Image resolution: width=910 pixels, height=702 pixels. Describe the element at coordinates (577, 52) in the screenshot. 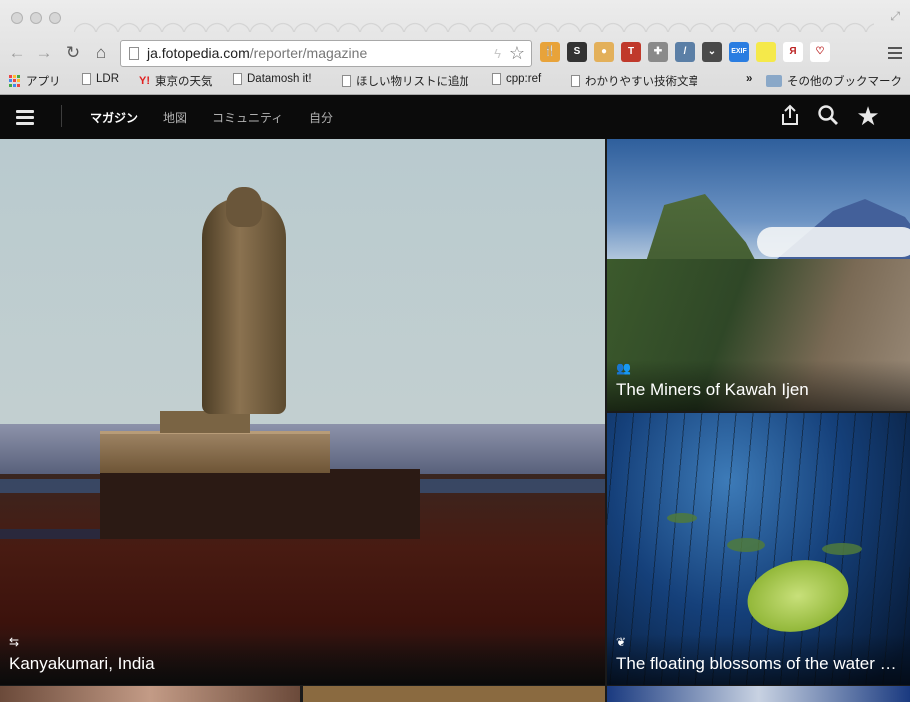

I see `s-extension-icon: S` at that location.